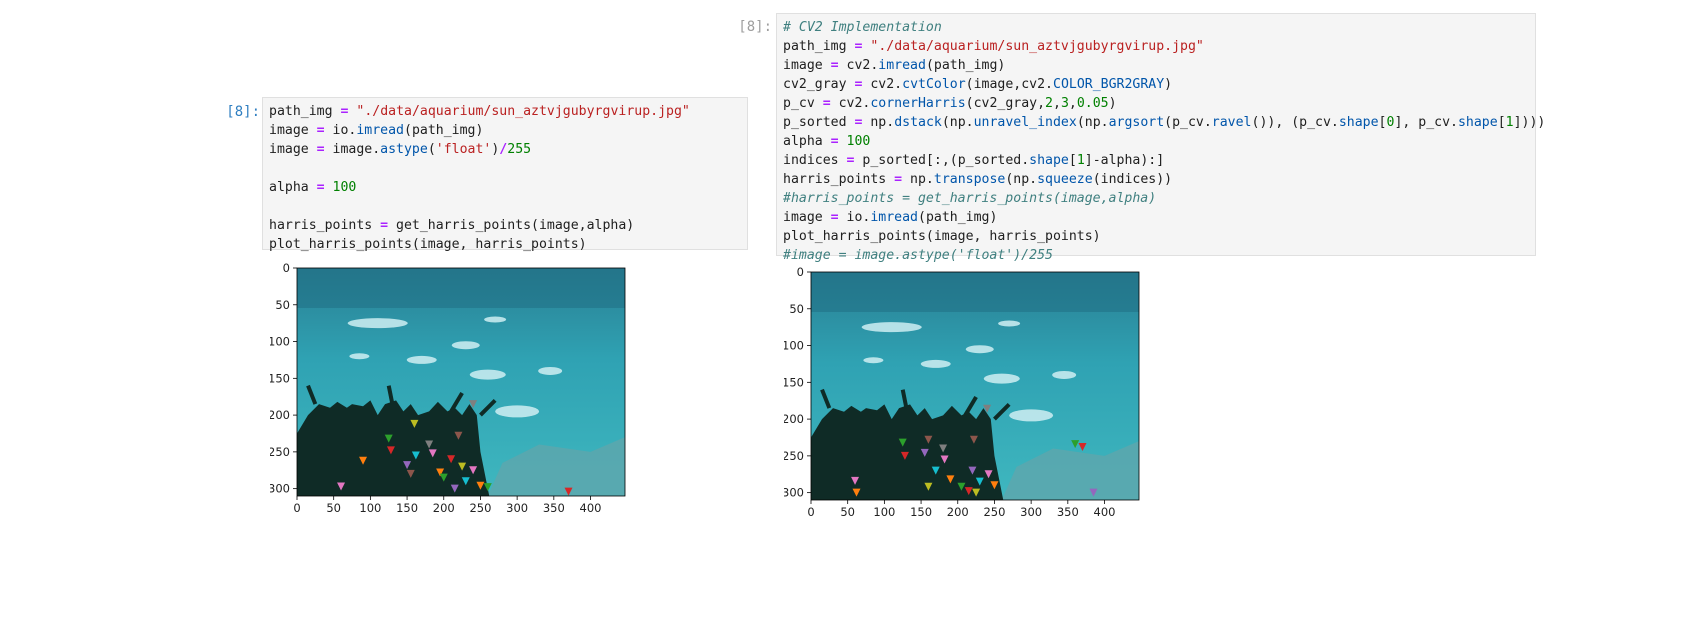 The width and height of the screenshot is (1682, 641). Describe the element at coordinates (280, 415) in the screenshot. I see `y-tick-label: 200` at that location.